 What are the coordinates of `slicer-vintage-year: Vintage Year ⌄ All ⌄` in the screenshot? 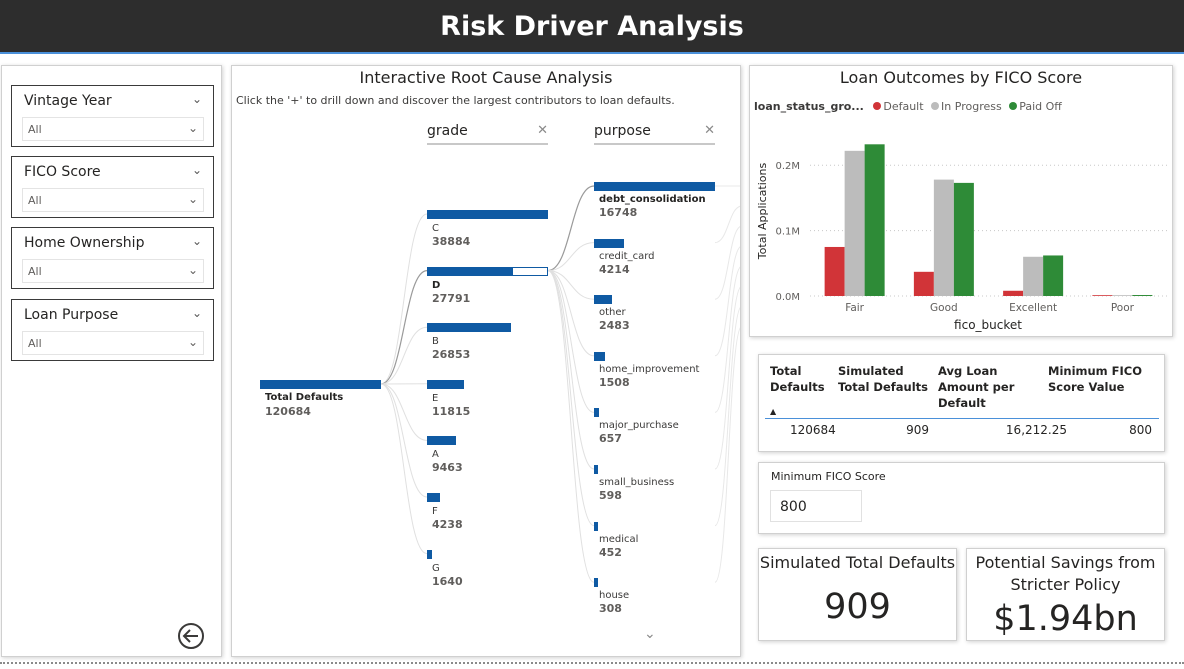 It's located at (112, 116).